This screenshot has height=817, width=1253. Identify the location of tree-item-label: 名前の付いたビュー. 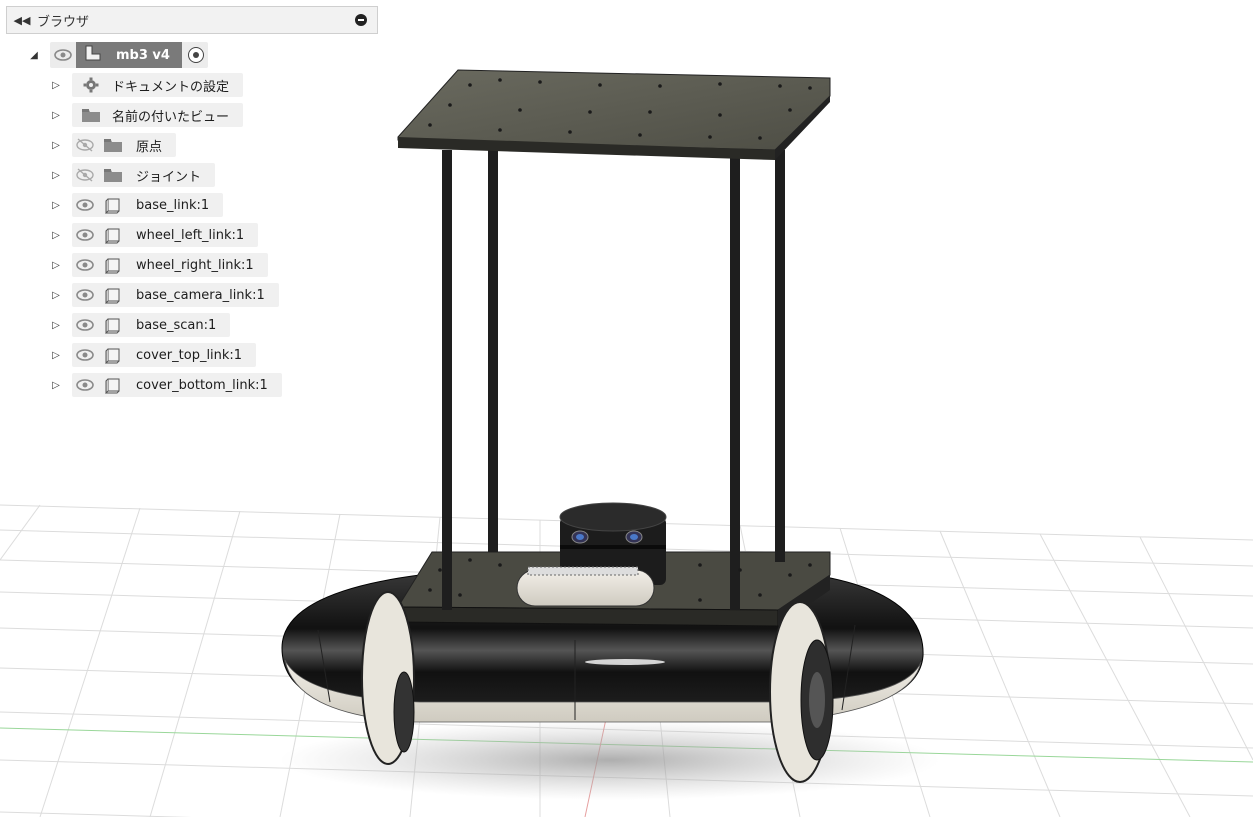
(171, 117).